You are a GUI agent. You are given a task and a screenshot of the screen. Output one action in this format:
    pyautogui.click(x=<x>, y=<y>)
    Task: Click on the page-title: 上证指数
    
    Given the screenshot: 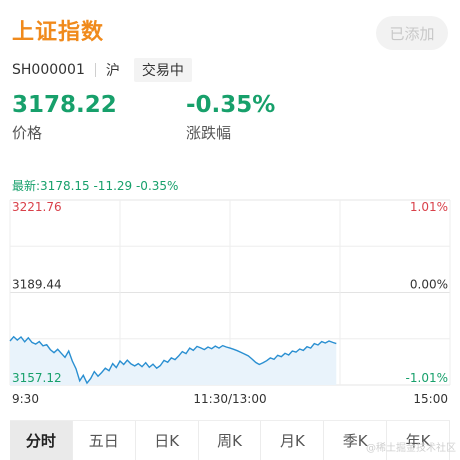 What is the action you would take?
    pyautogui.click(x=58, y=32)
    